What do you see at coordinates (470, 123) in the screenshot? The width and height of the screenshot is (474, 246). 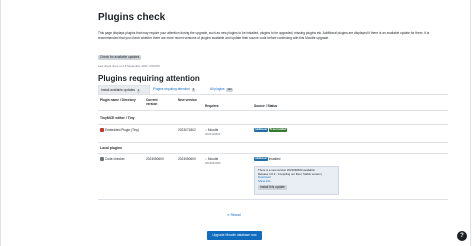 I see `right-frame-line` at bounding box center [470, 123].